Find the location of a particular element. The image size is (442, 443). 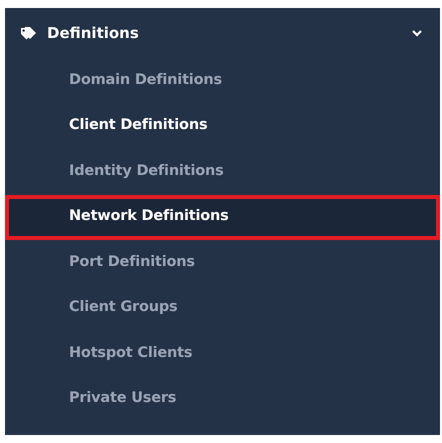

menu-item: Network Definitions is located at coordinates (222, 217).